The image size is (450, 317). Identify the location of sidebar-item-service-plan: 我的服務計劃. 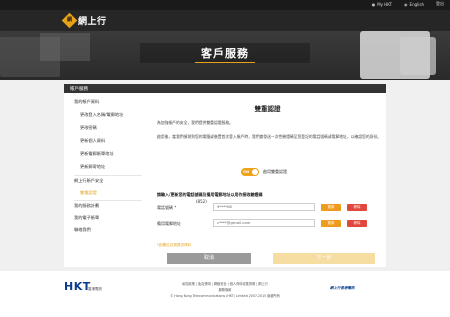
(114, 206).